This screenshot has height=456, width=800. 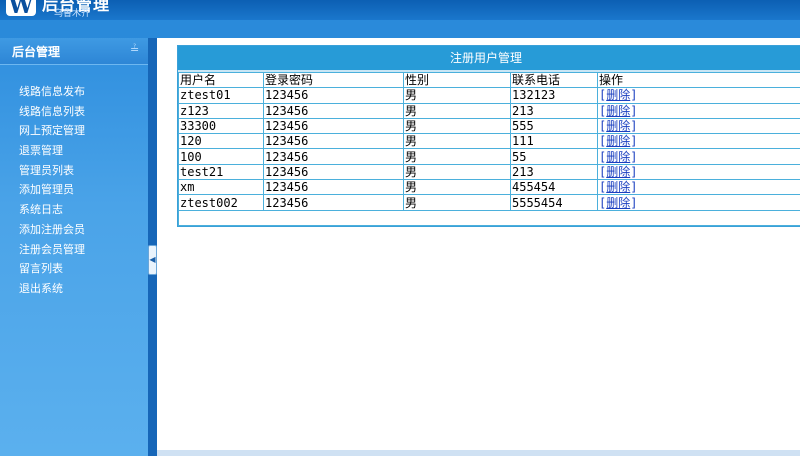 What do you see at coordinates (152, 260) in the screenshot?
I see `collapse-left-arrow-icon: ◀` at bounding box center [152, 260].